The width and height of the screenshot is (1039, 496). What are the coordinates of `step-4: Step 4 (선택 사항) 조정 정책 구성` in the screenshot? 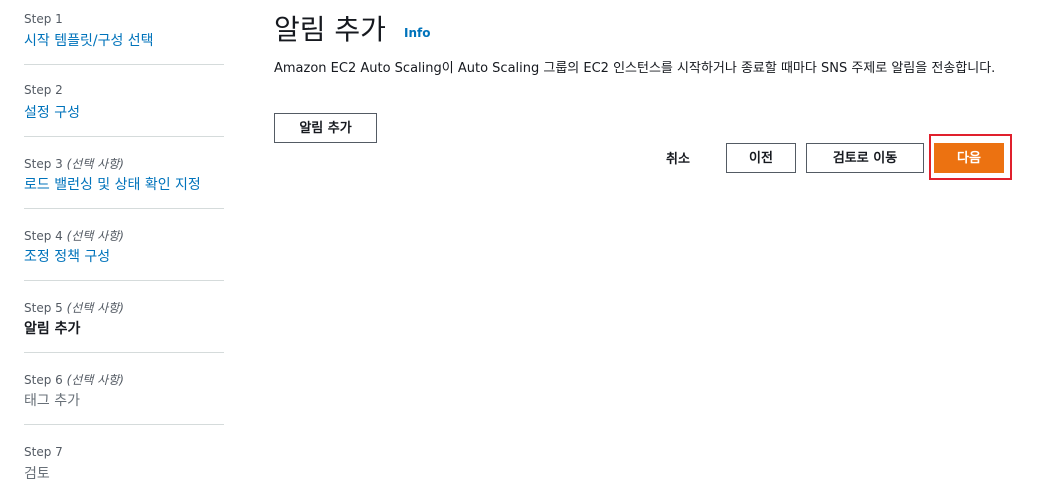 It's located at (124, 245).